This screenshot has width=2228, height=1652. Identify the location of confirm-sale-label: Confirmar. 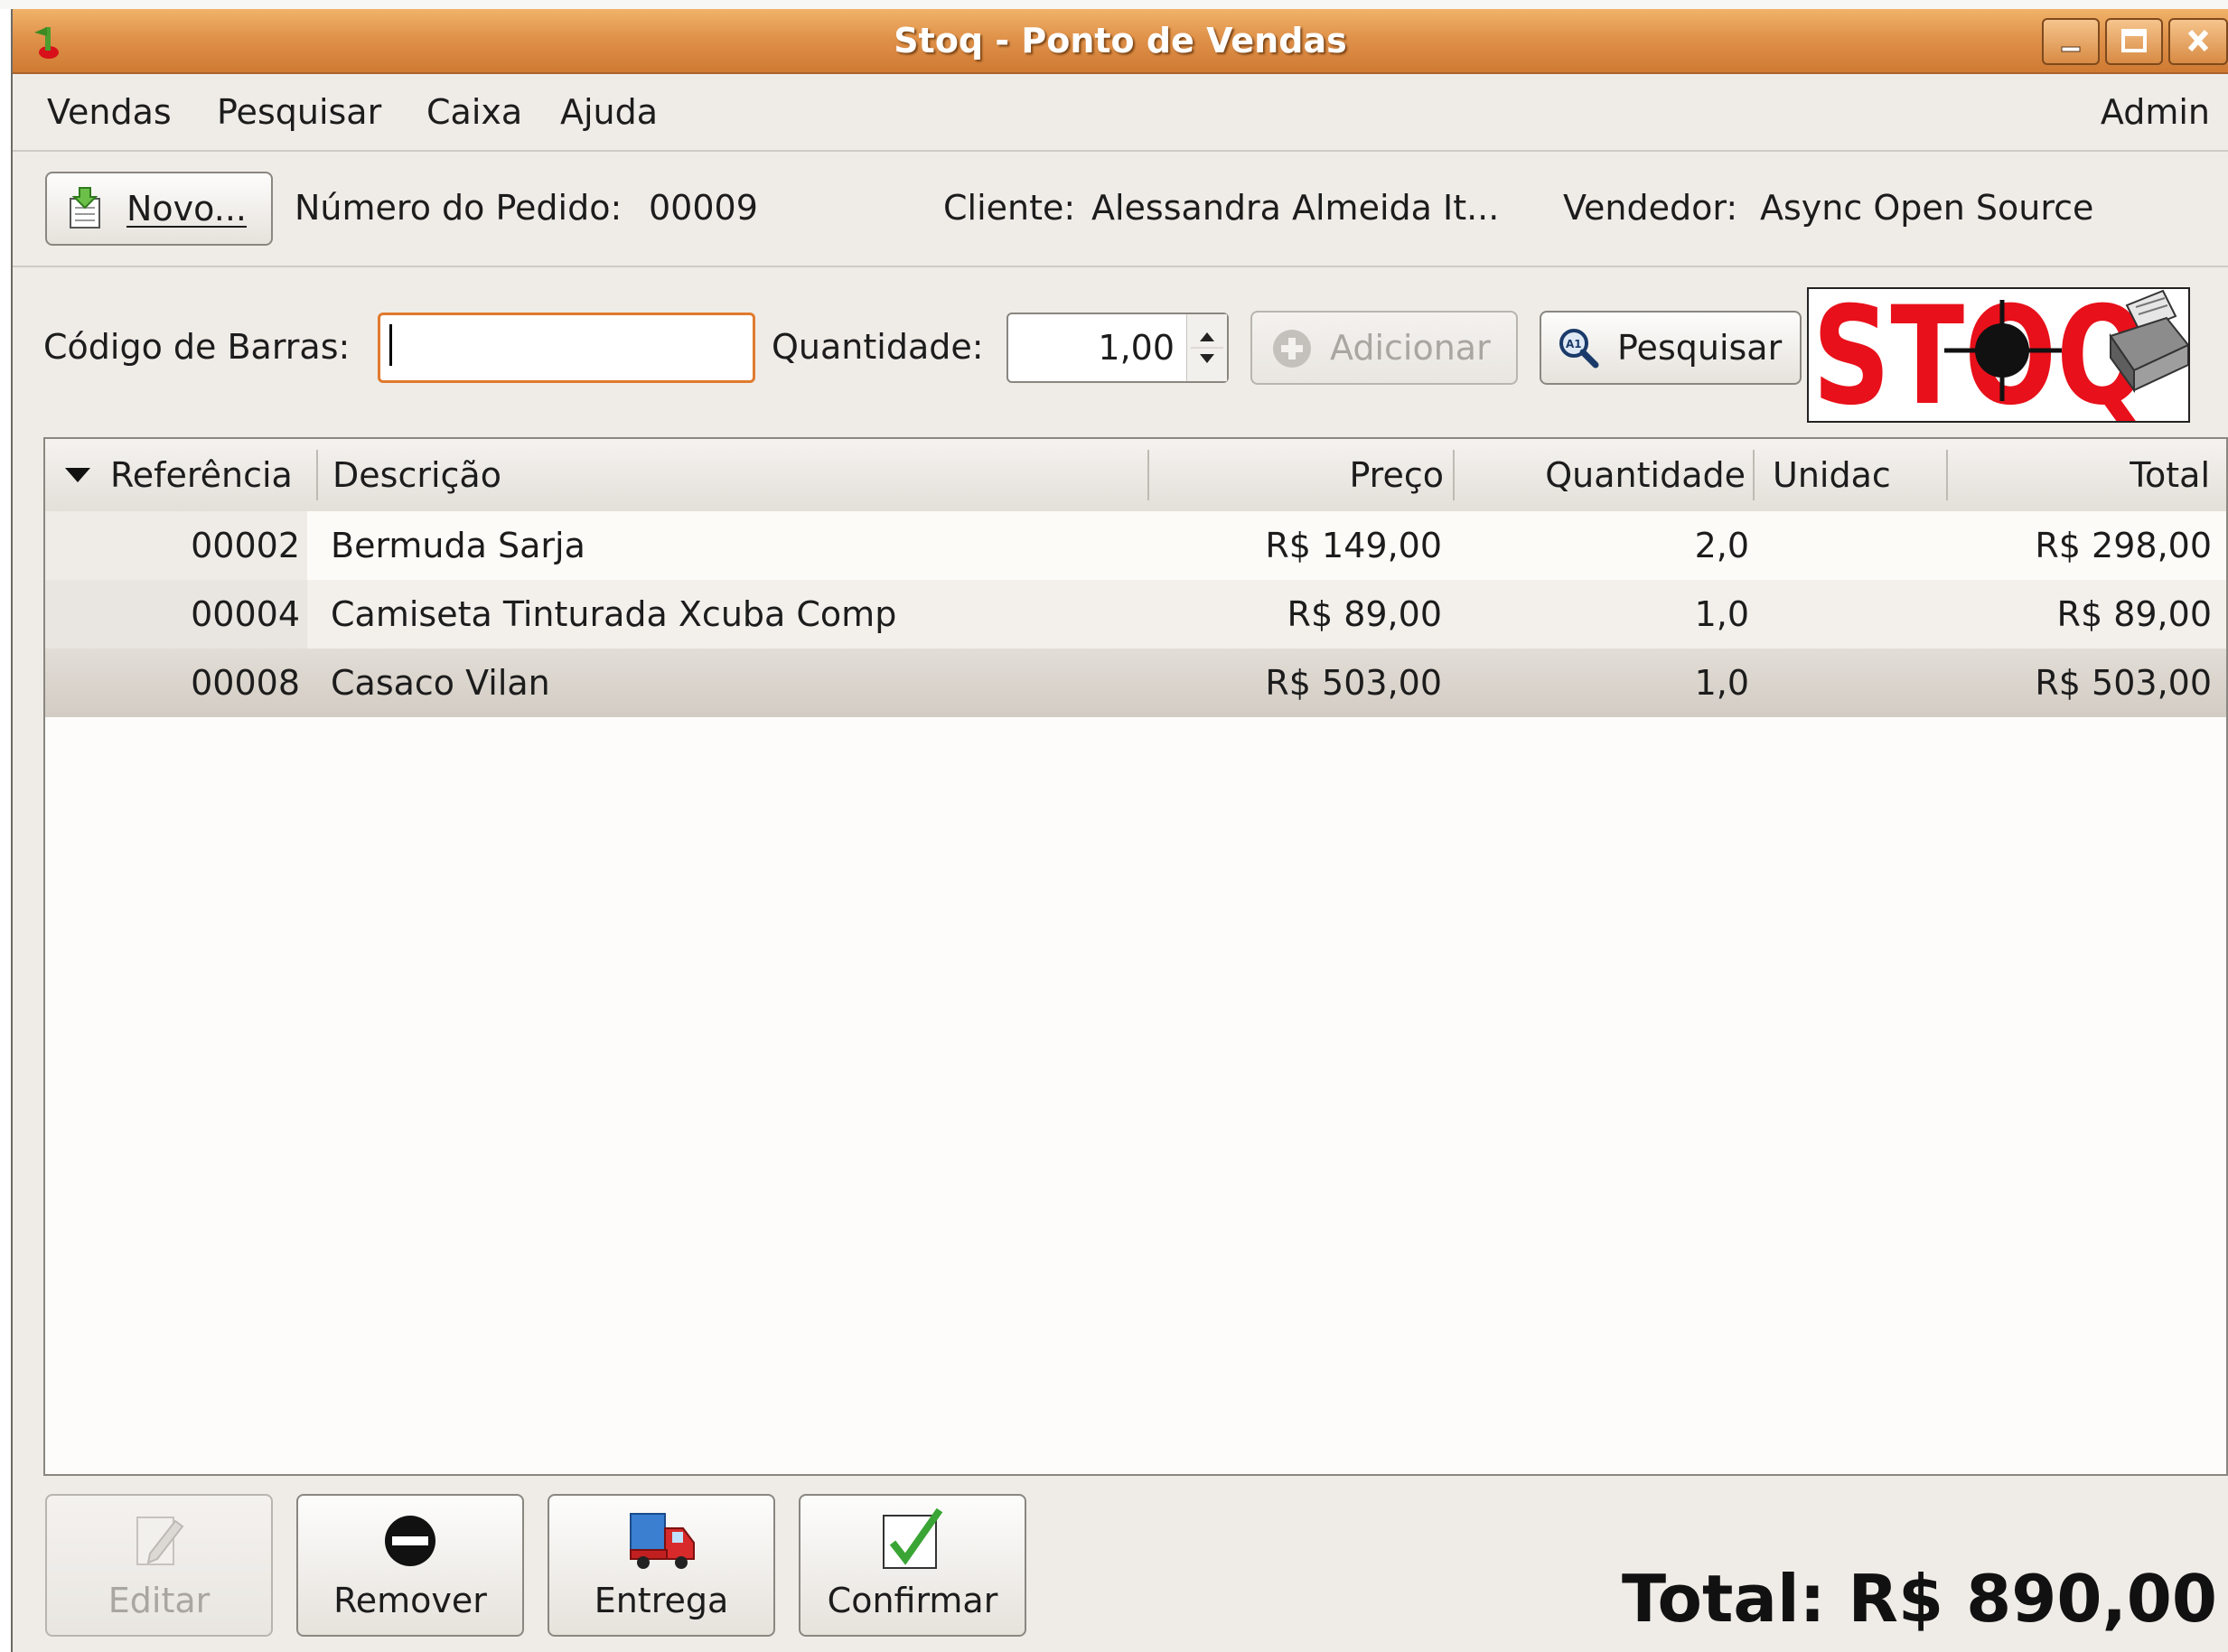
(913, 1600).